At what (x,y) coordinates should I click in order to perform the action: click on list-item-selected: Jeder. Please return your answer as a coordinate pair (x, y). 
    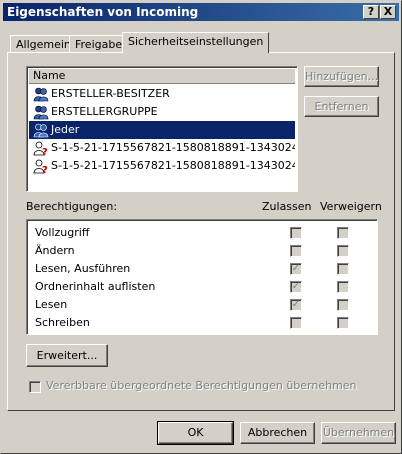
    Looking at the image, I should click on (162, 130).